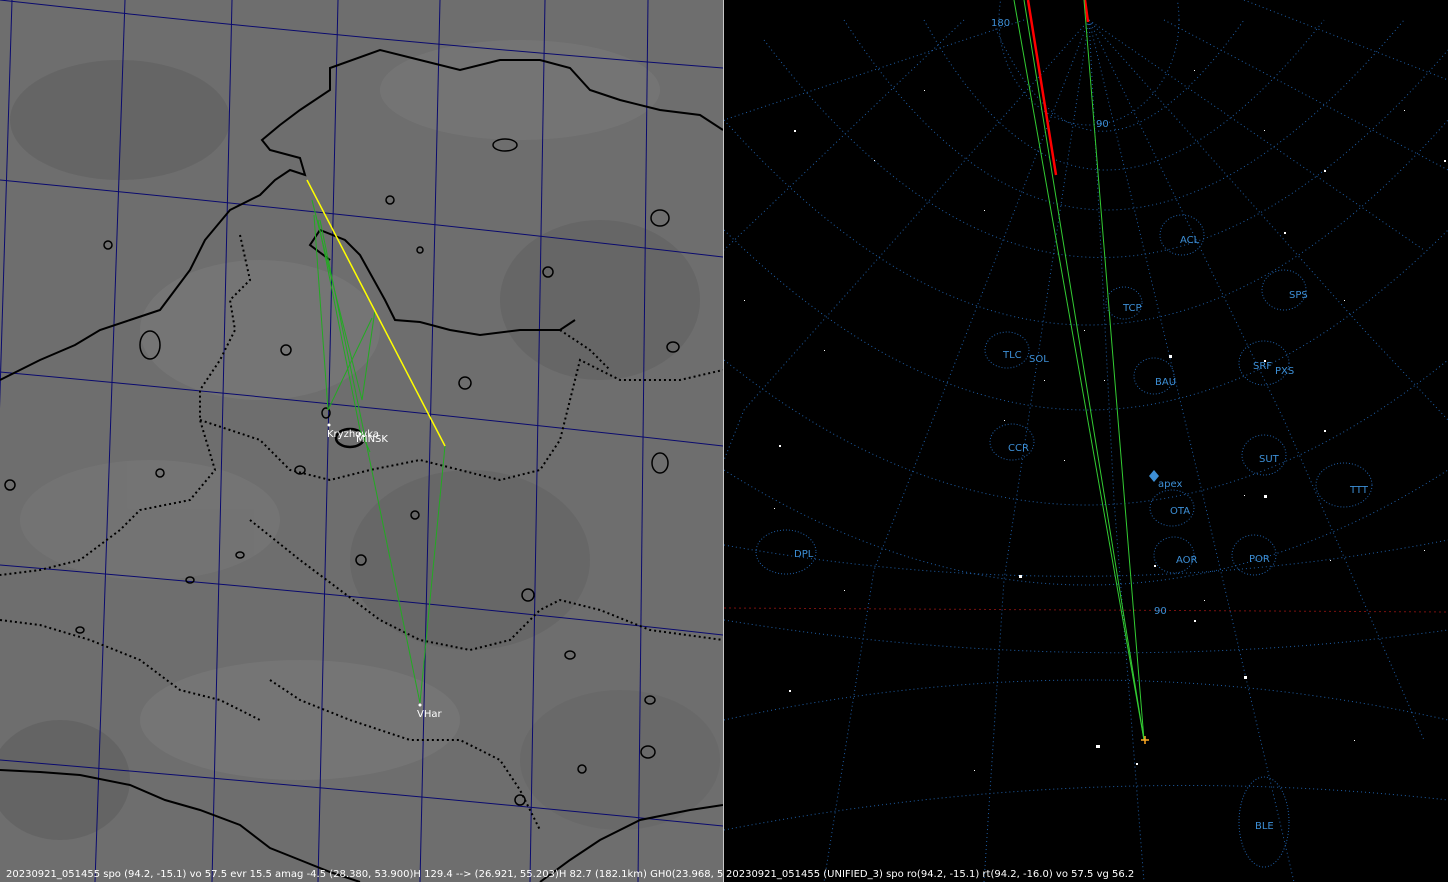 This screenshot has width=1448, height=882. Describe the element at coordinates (1298, 295) in the screenshot. I see `shower-sps: SPS` at that location.